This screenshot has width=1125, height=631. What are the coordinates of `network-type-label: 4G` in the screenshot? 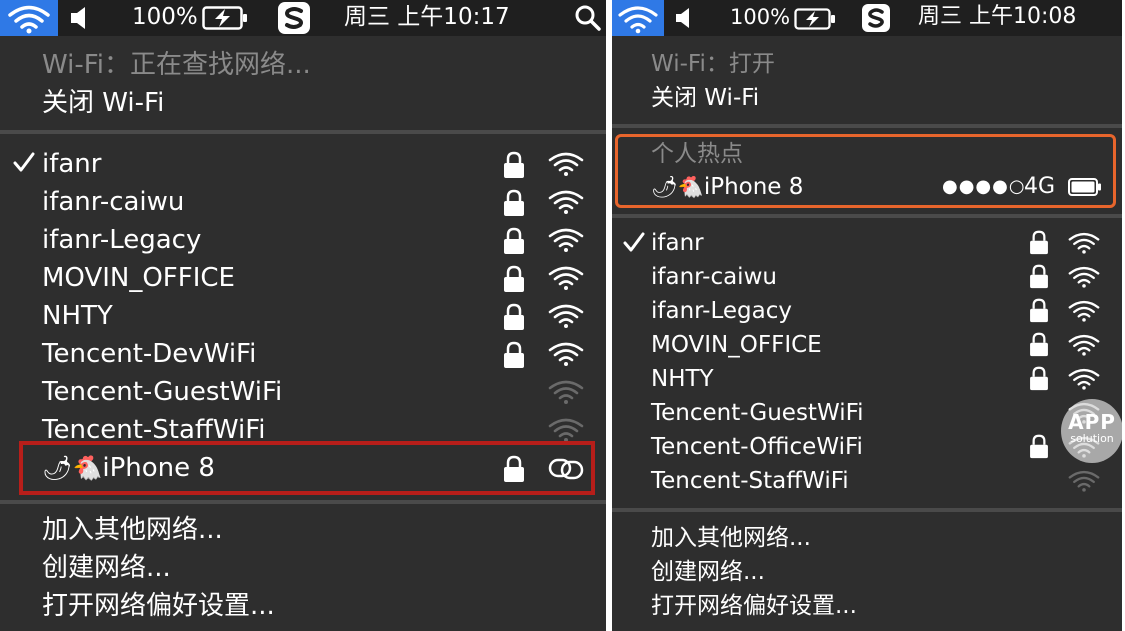 It's located at (1040, 186).